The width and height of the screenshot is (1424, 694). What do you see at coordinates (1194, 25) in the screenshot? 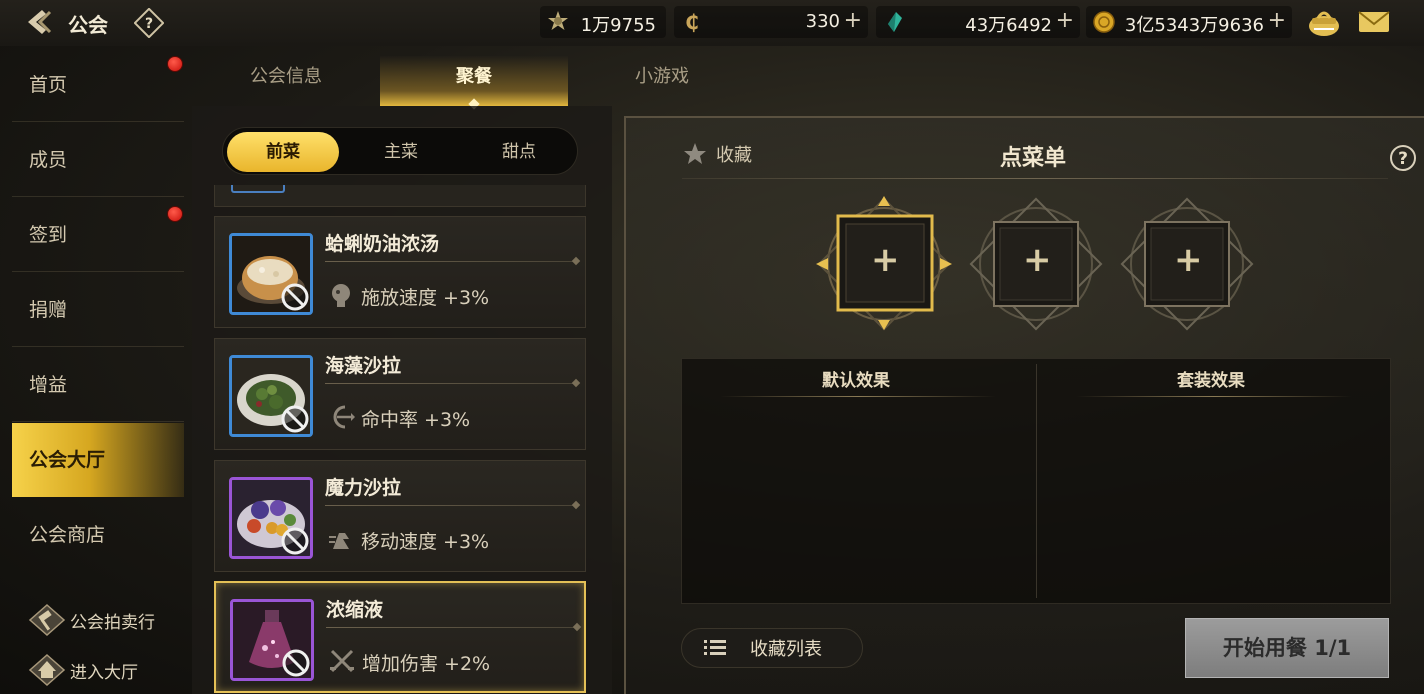
I see `resource-gold-value: 3亿5343万9636` at bounding box center [1194, 25].